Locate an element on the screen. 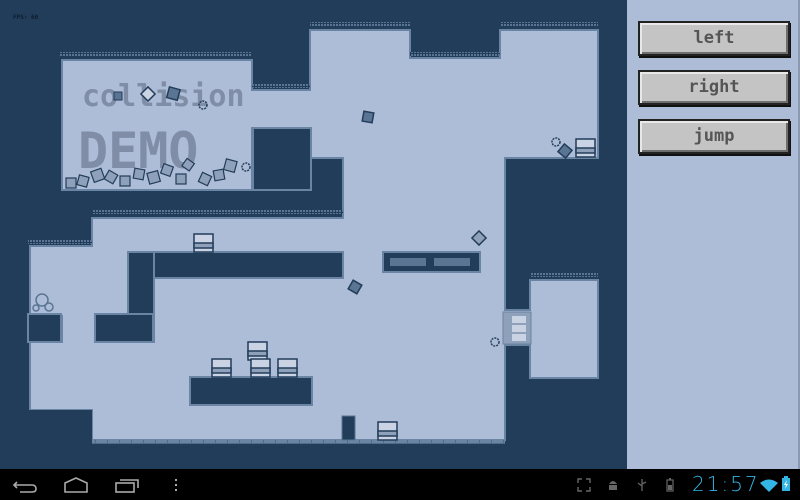 Image resolution: width=800 pixels, height=500 pixels. platform-step is located at coordinates (124, 328).